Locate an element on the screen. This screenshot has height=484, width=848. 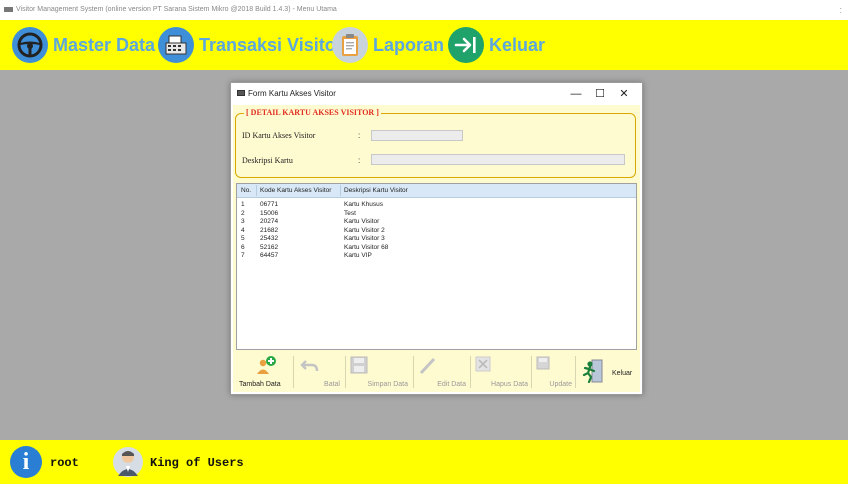
cell-kode: 15006 is located at coordinates (269, 213).